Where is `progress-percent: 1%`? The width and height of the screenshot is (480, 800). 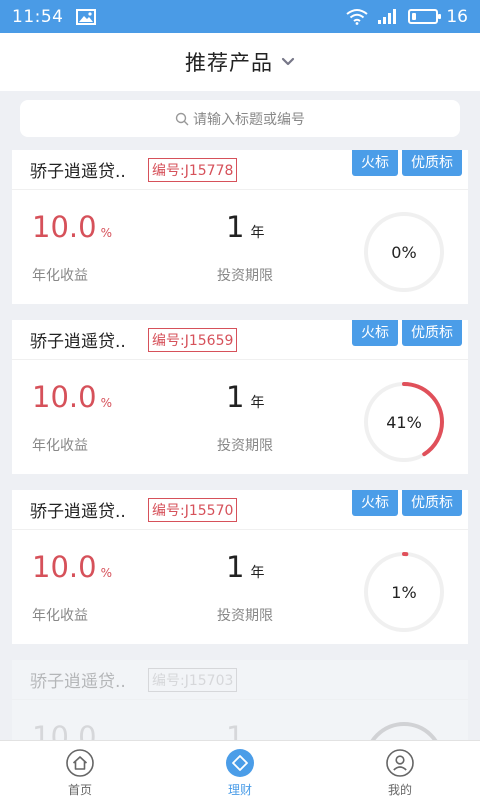 progress-percent: 1% is located at coordinates (404, 592).